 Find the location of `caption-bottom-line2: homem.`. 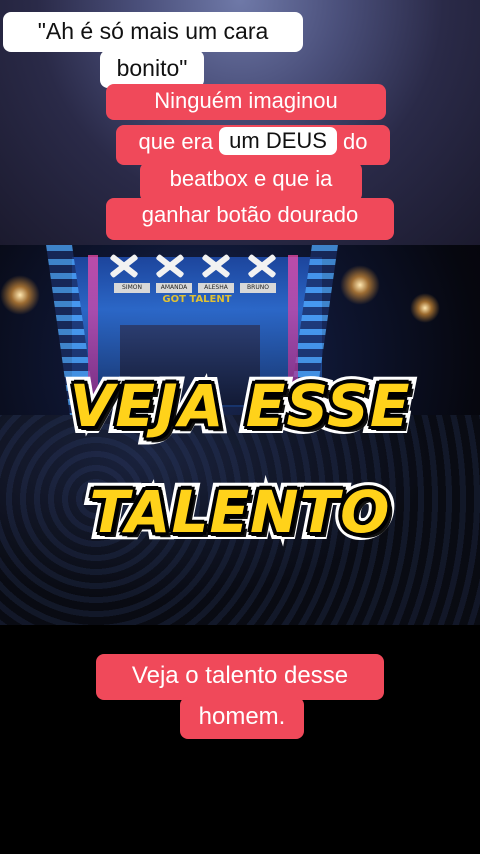

caption-bottom-line2: homem. is located at coordinates (242, 718).